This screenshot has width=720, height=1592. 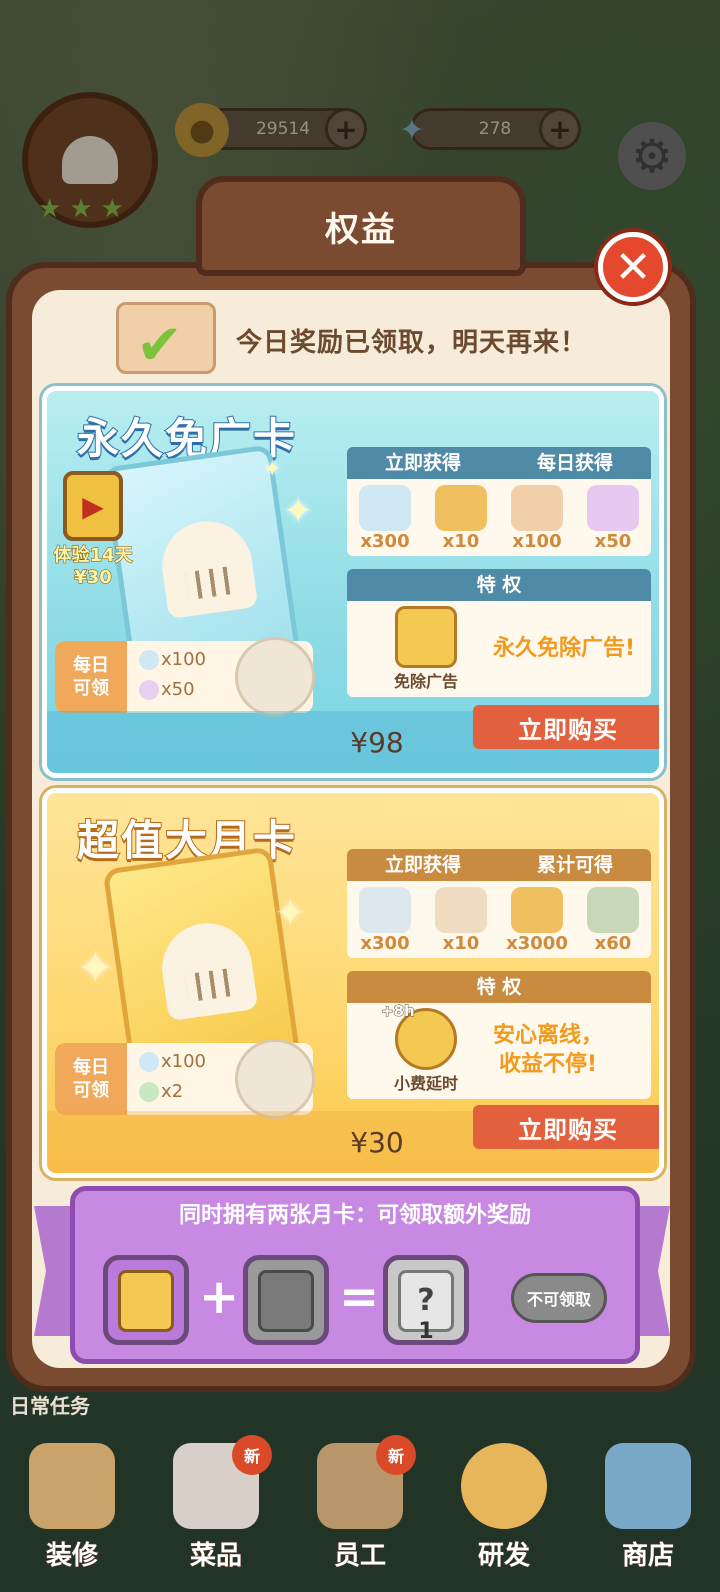 I want to click on nav-research: 研发, so click(x=504, y=1507).